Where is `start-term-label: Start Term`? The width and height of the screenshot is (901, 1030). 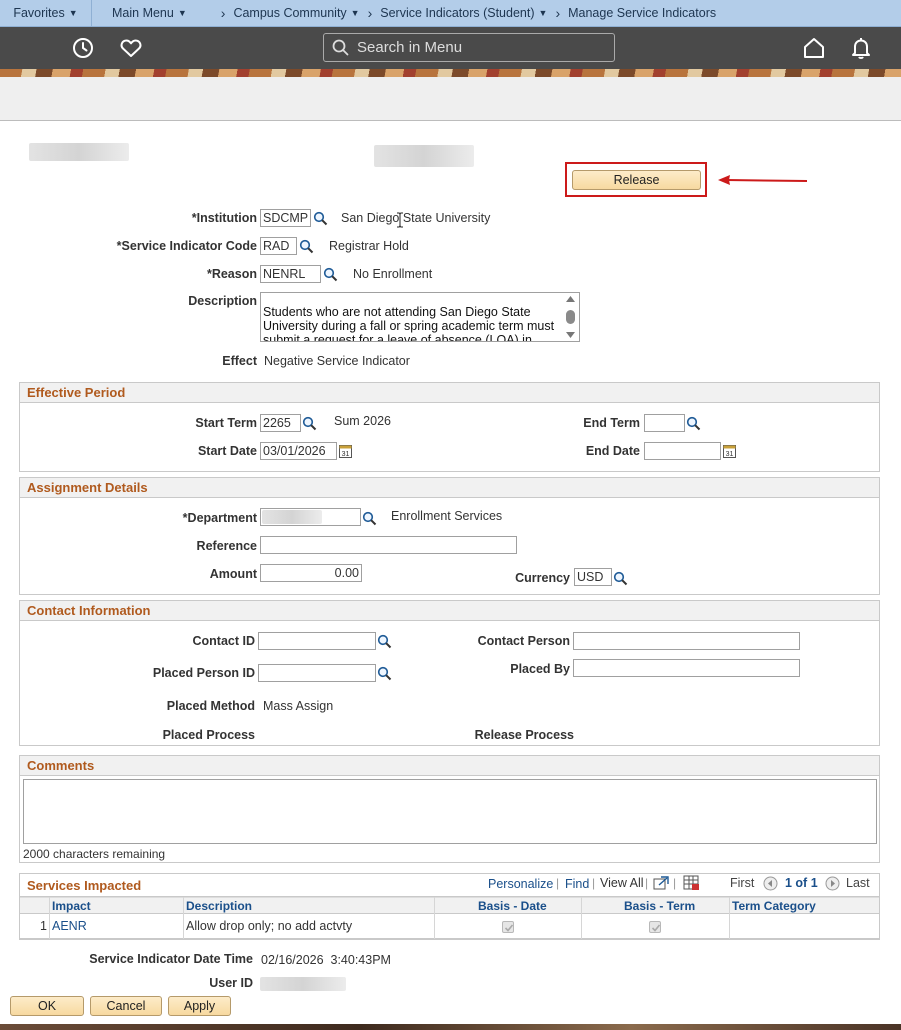
start-term-label: Start Term is located at coordinates (226, 423).